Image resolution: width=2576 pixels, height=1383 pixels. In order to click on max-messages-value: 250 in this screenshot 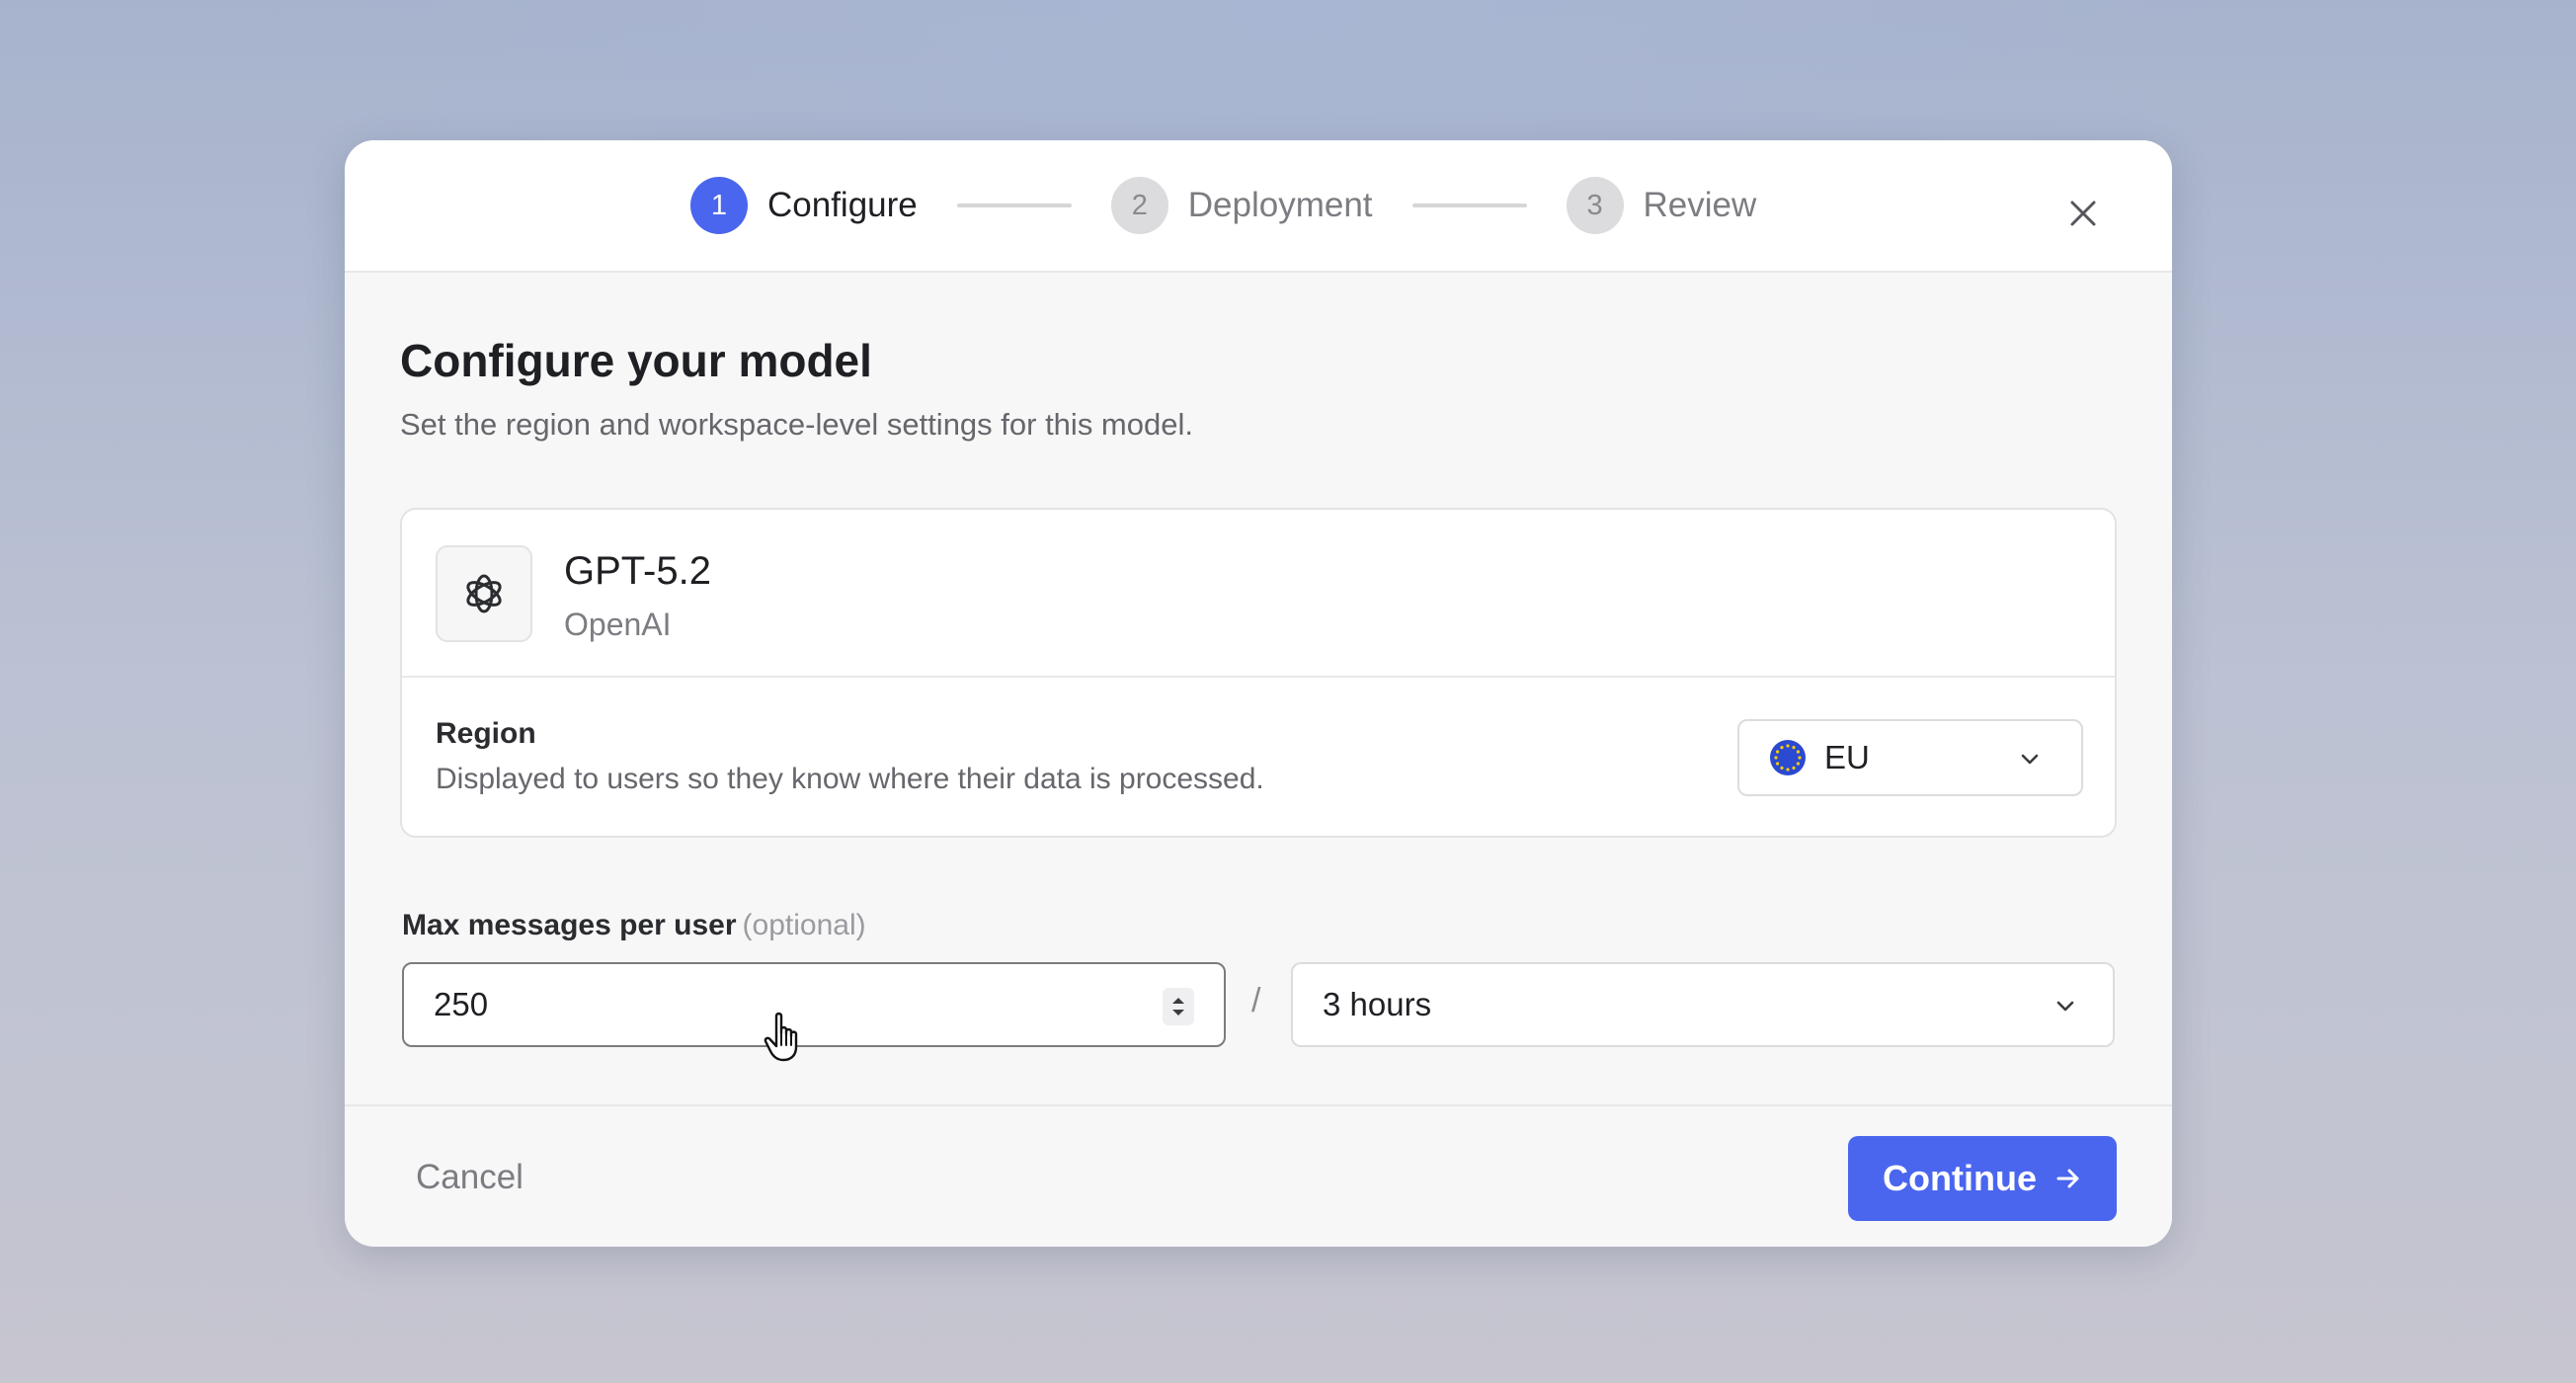, I will do `click(461, 1004)`.